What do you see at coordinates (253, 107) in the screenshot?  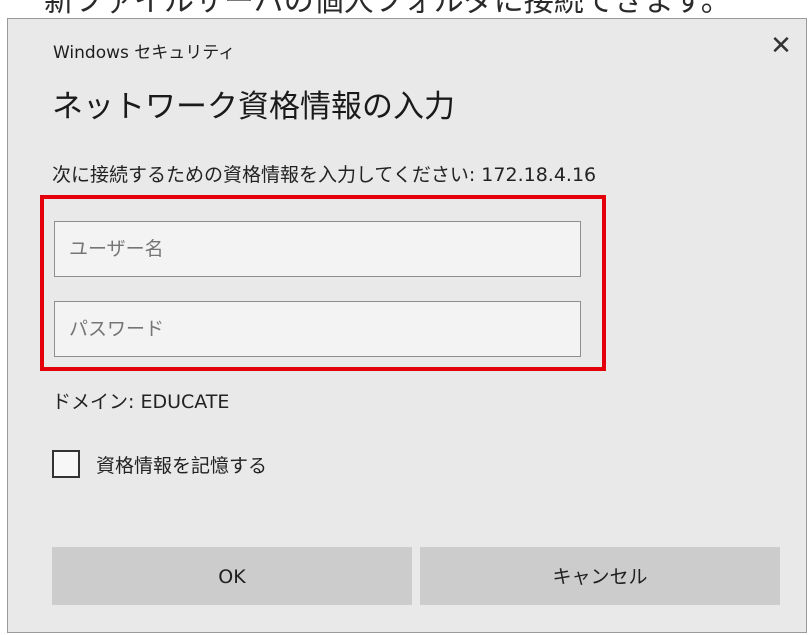 I see `dialog-heading: ネットワーク資格情報の入力` at bounding box center [253, 107].